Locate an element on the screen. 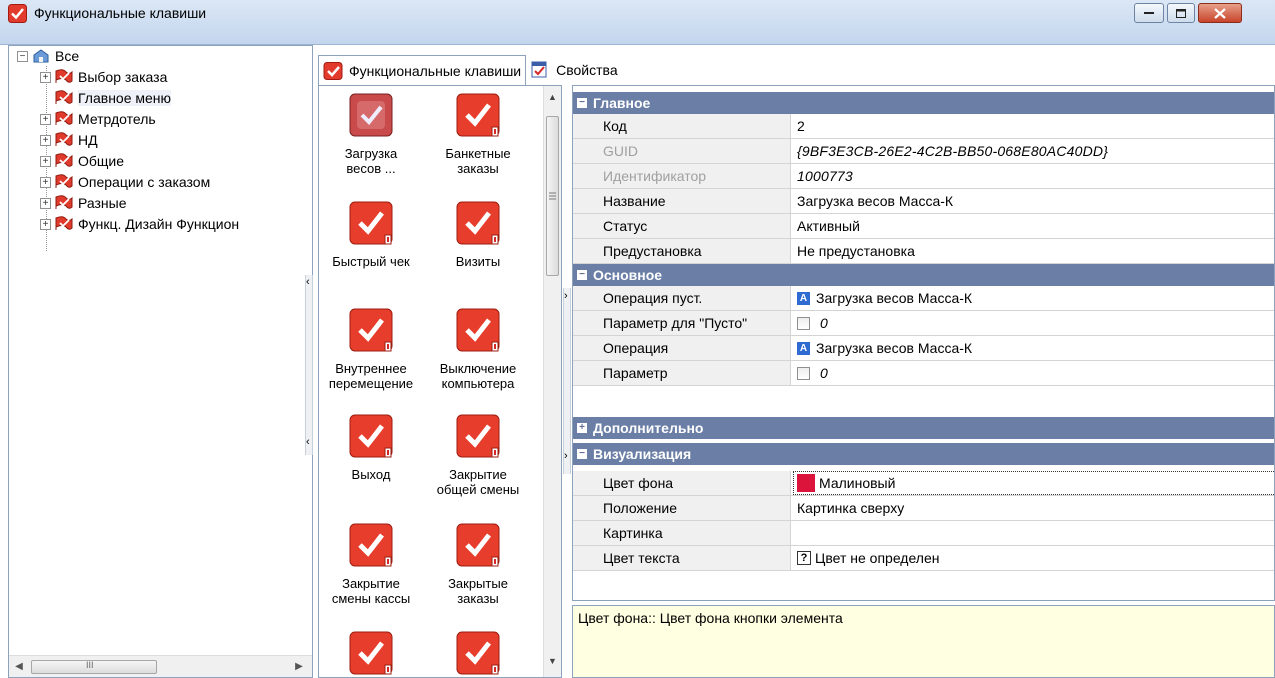 The width and height of the screenshot is (1275, 678). param-checkbox is located at coordinates (803, 373).